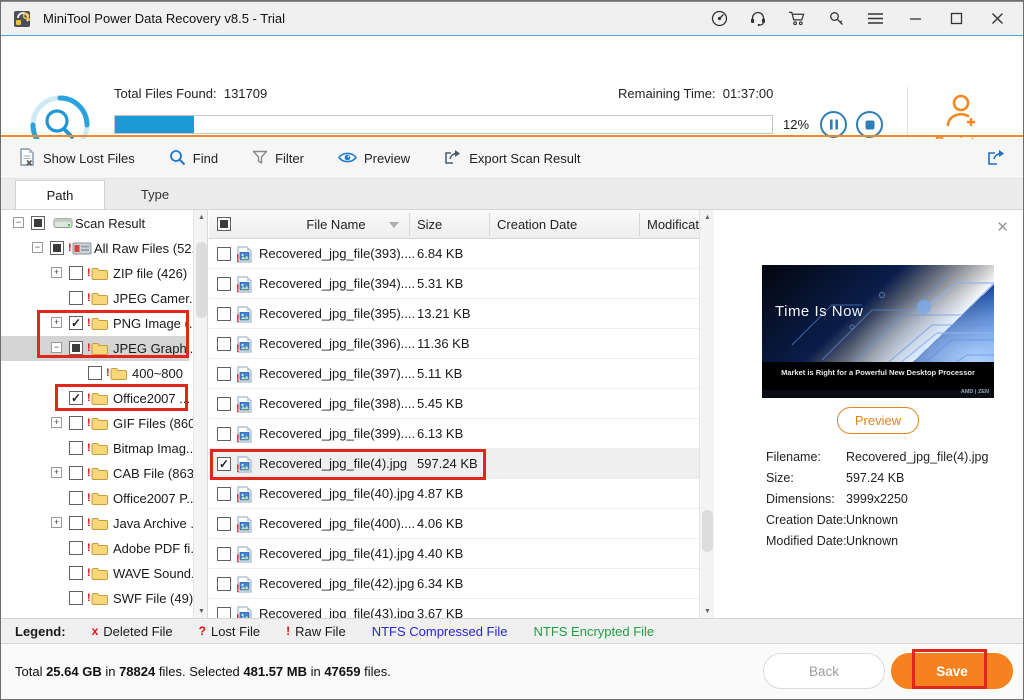 This screenshot has width=1024, height=700. Describe the element at coordinates (201, 280) in the screenshot. I see `tree-scroll-thumb` at that location.